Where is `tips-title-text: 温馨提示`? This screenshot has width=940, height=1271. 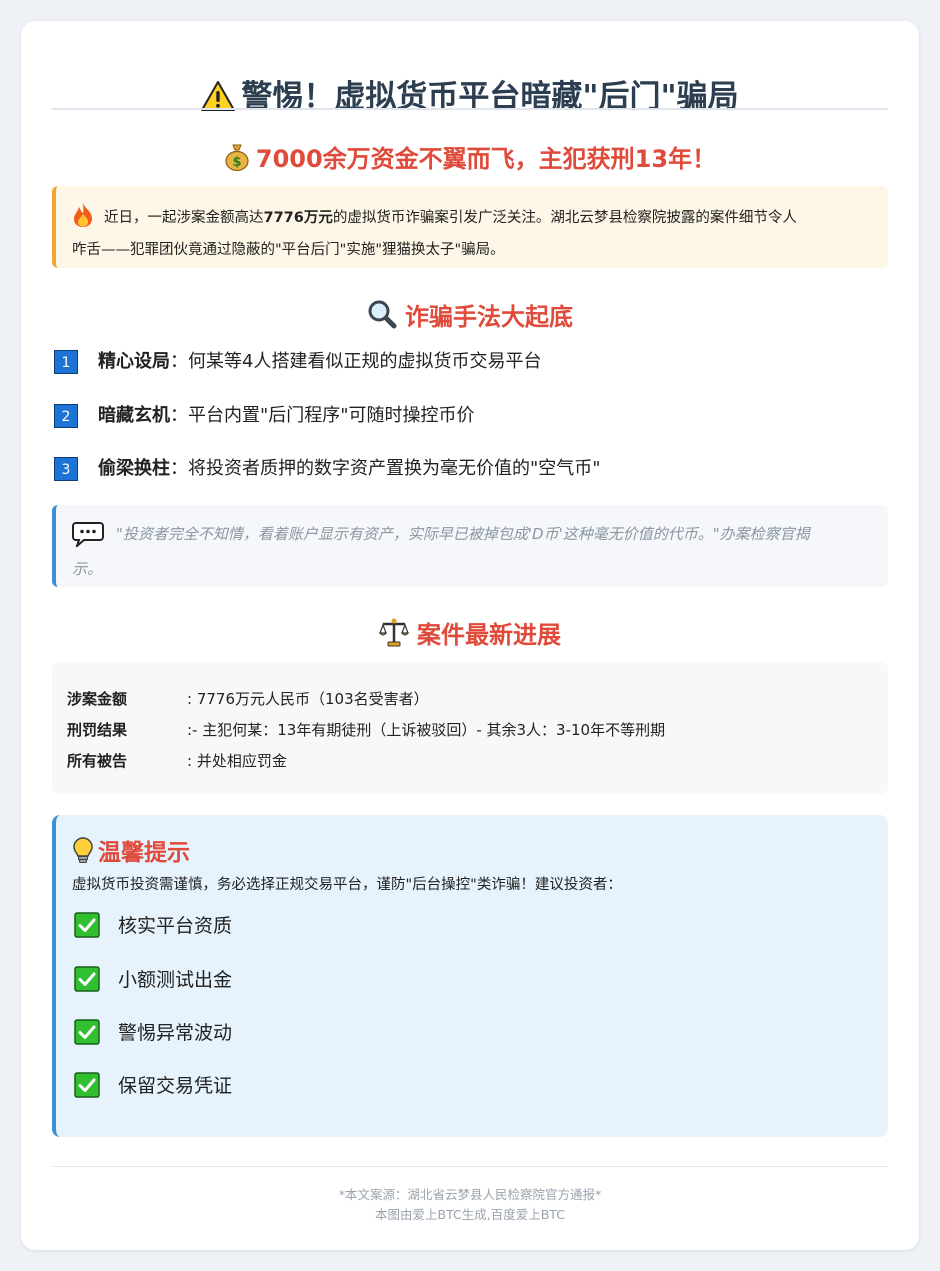
tips-title-text: 温馨提示 is located at coordinates (144, 853).